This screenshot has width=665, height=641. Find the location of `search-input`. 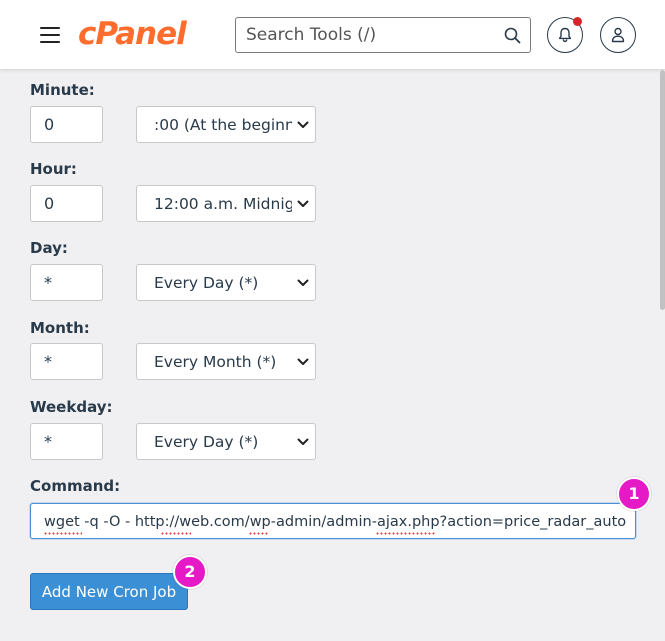

search-input is located at coordinates (365, 35).